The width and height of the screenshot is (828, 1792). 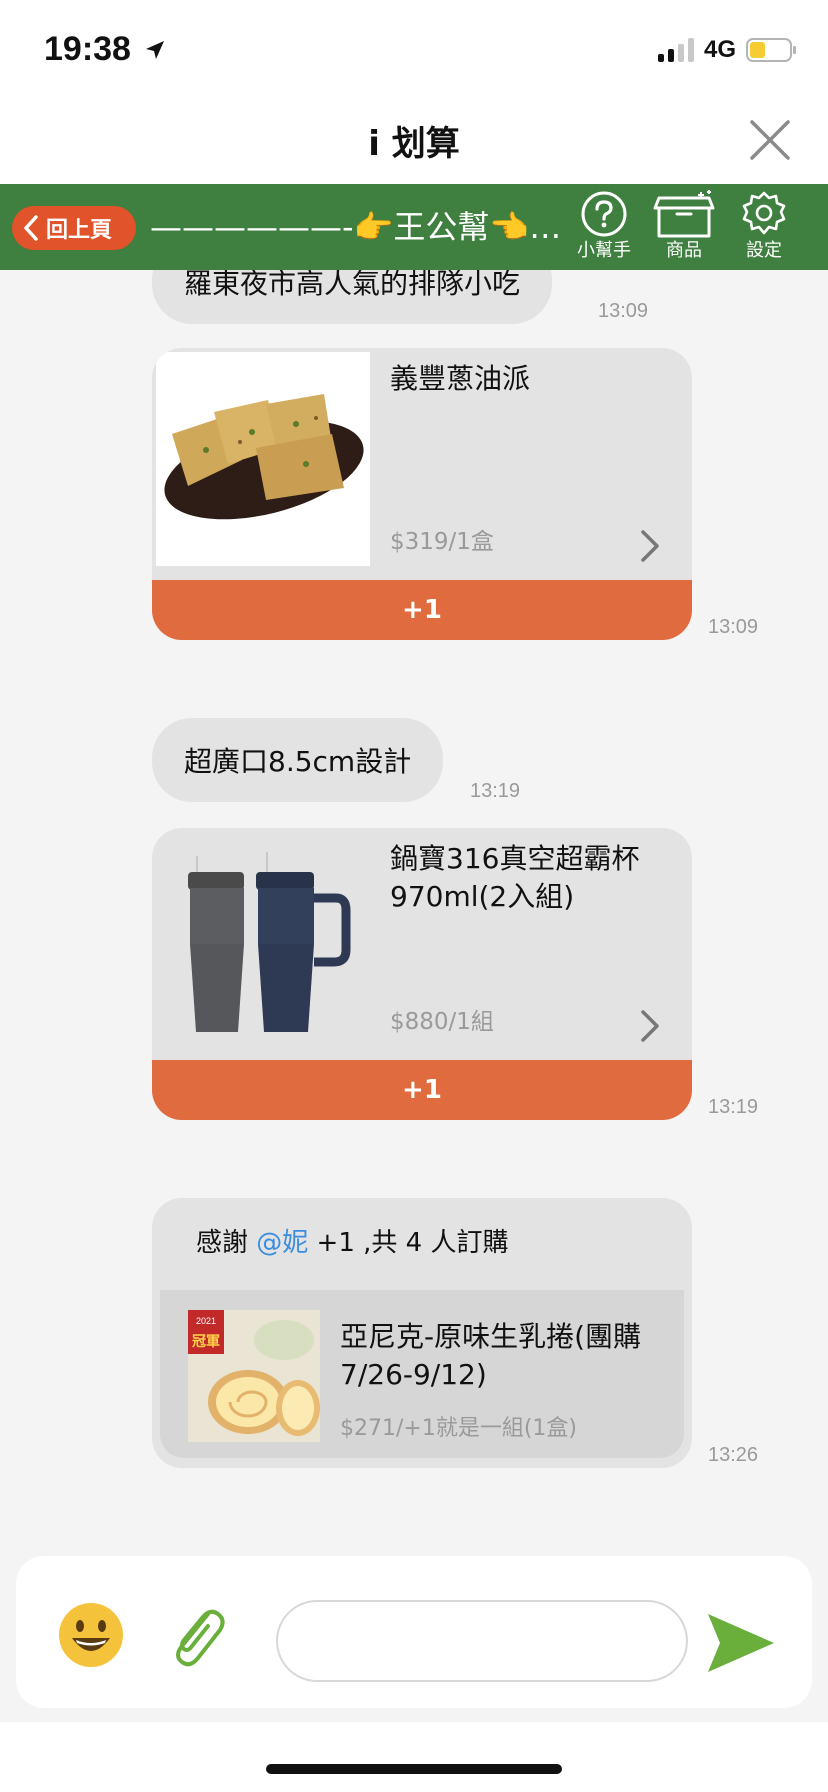 I want to click on settings-button: 設定, so click(x=764, y=229).